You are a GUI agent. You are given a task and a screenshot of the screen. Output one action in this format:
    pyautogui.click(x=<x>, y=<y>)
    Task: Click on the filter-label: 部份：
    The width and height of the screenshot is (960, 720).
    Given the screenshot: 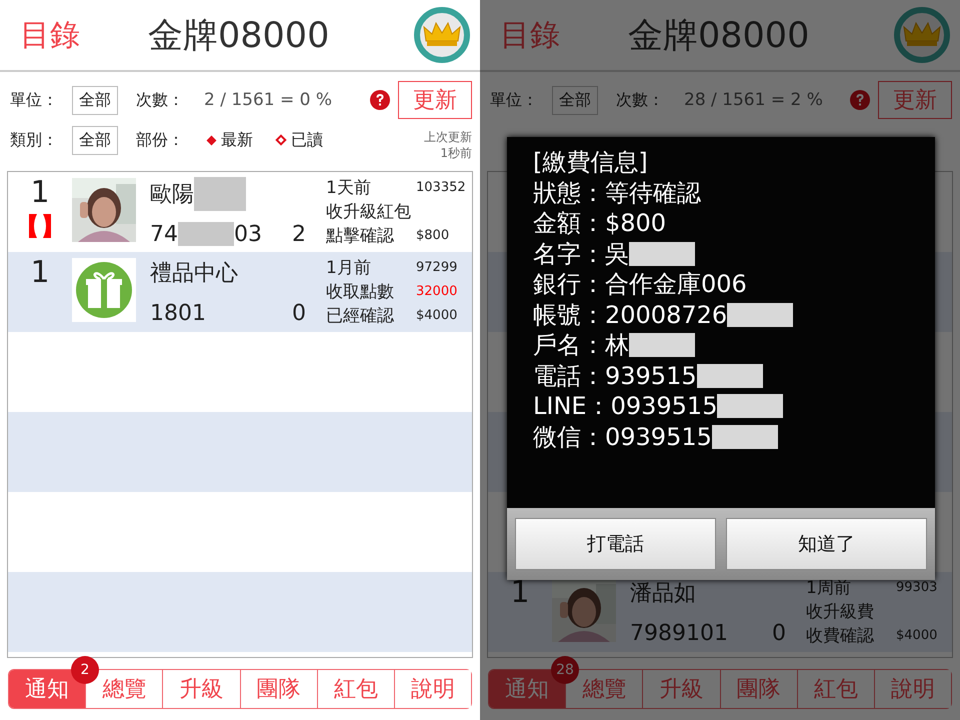 What is the action you would take?
    pyautogui.click(x=160, y=140)
    